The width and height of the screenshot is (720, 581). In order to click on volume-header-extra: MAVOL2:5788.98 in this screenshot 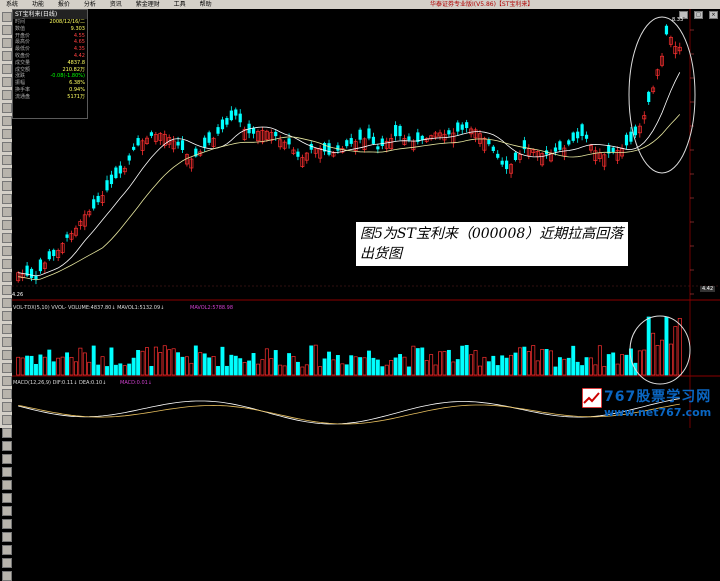, I will do `click(212, 308)`.